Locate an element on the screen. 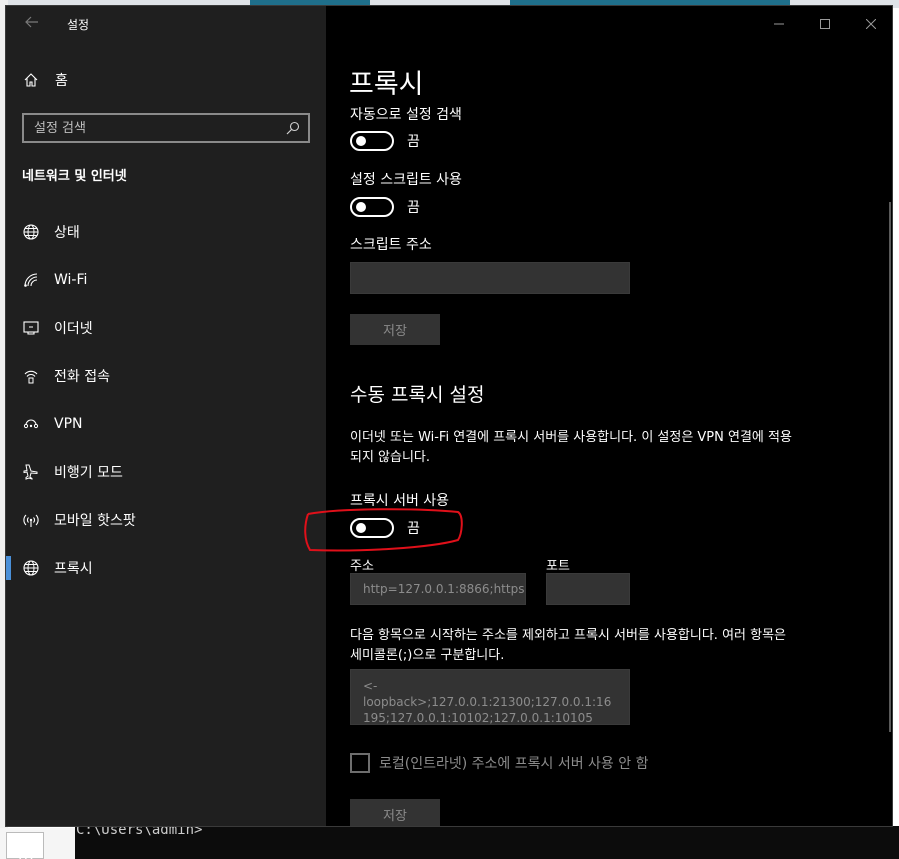 This screenshot has width=899, height=859. local-bypass-checkbox is located at coordinates (360, 763).